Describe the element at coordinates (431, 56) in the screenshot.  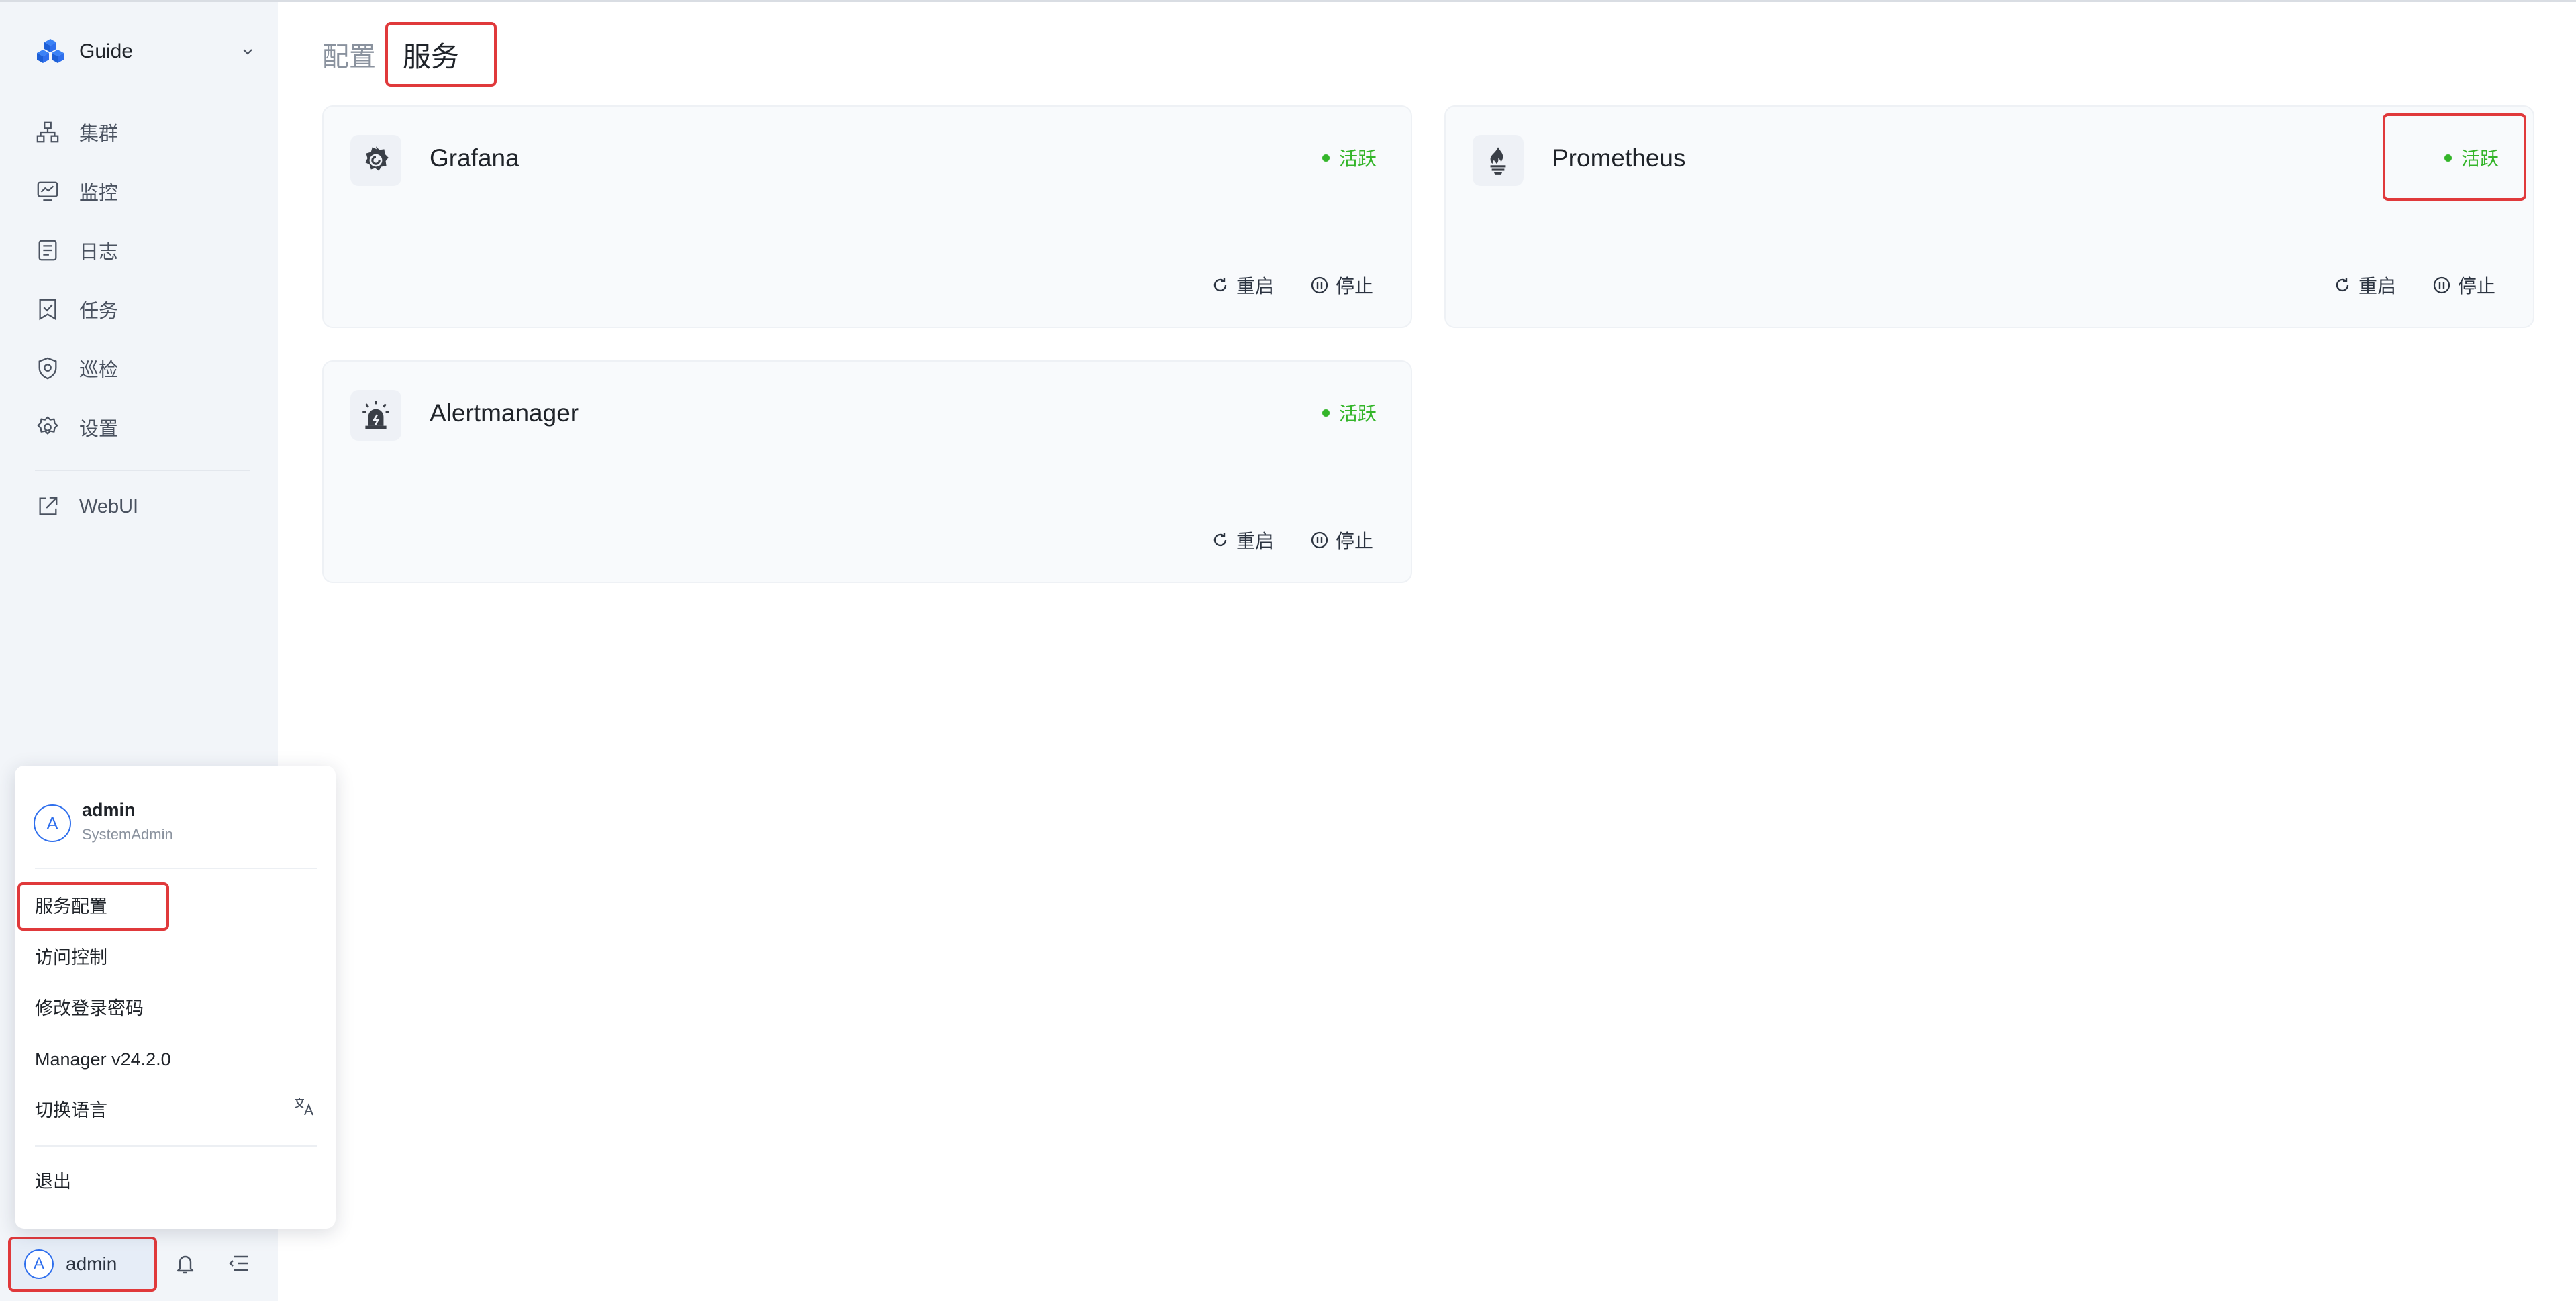
I see `page-title: 服务` at that location.